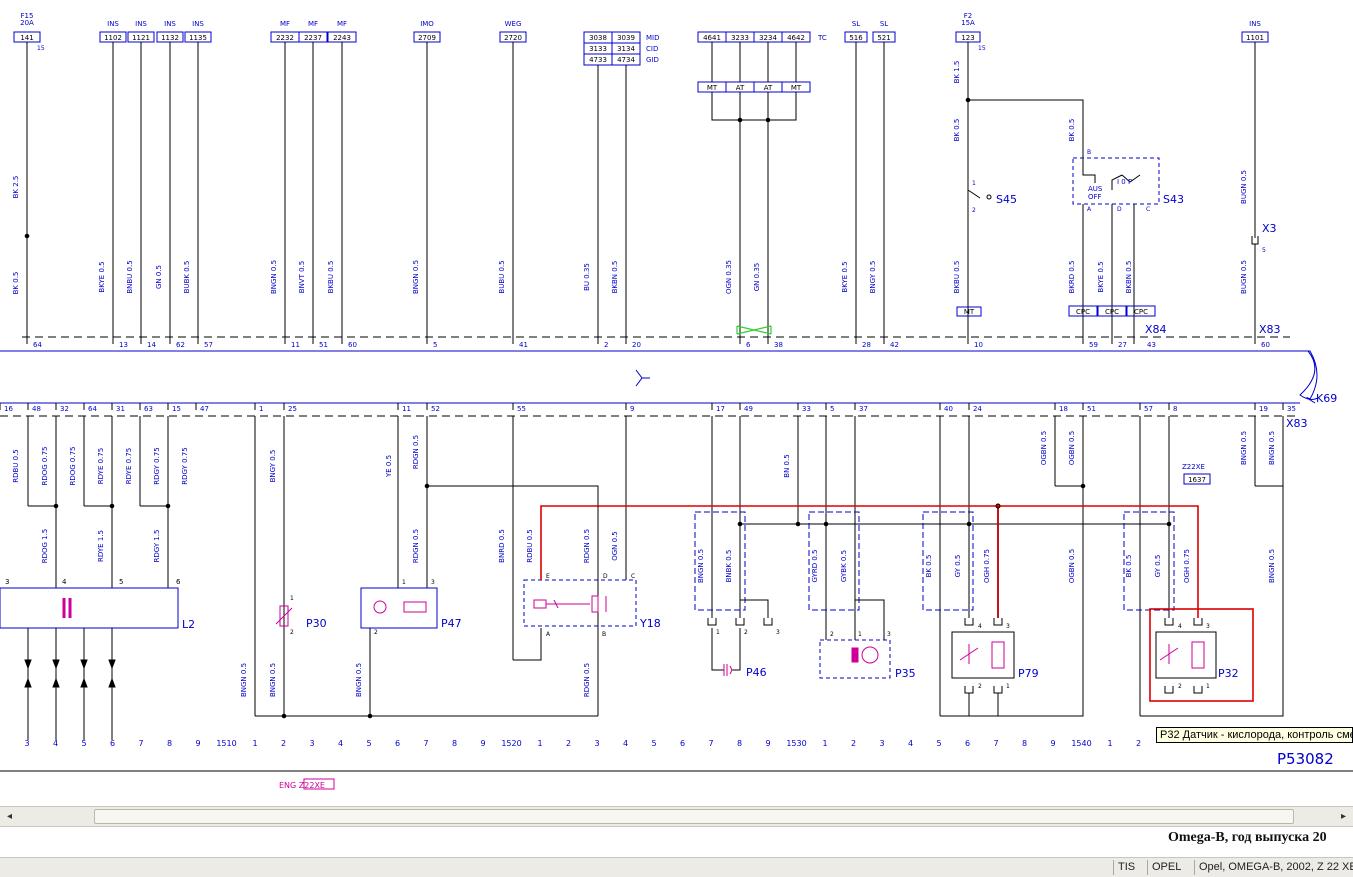  What do you see at coordinates (905, 673) in the screenshot?
I see `p35-label: P35` at bounding box center [905, 673].